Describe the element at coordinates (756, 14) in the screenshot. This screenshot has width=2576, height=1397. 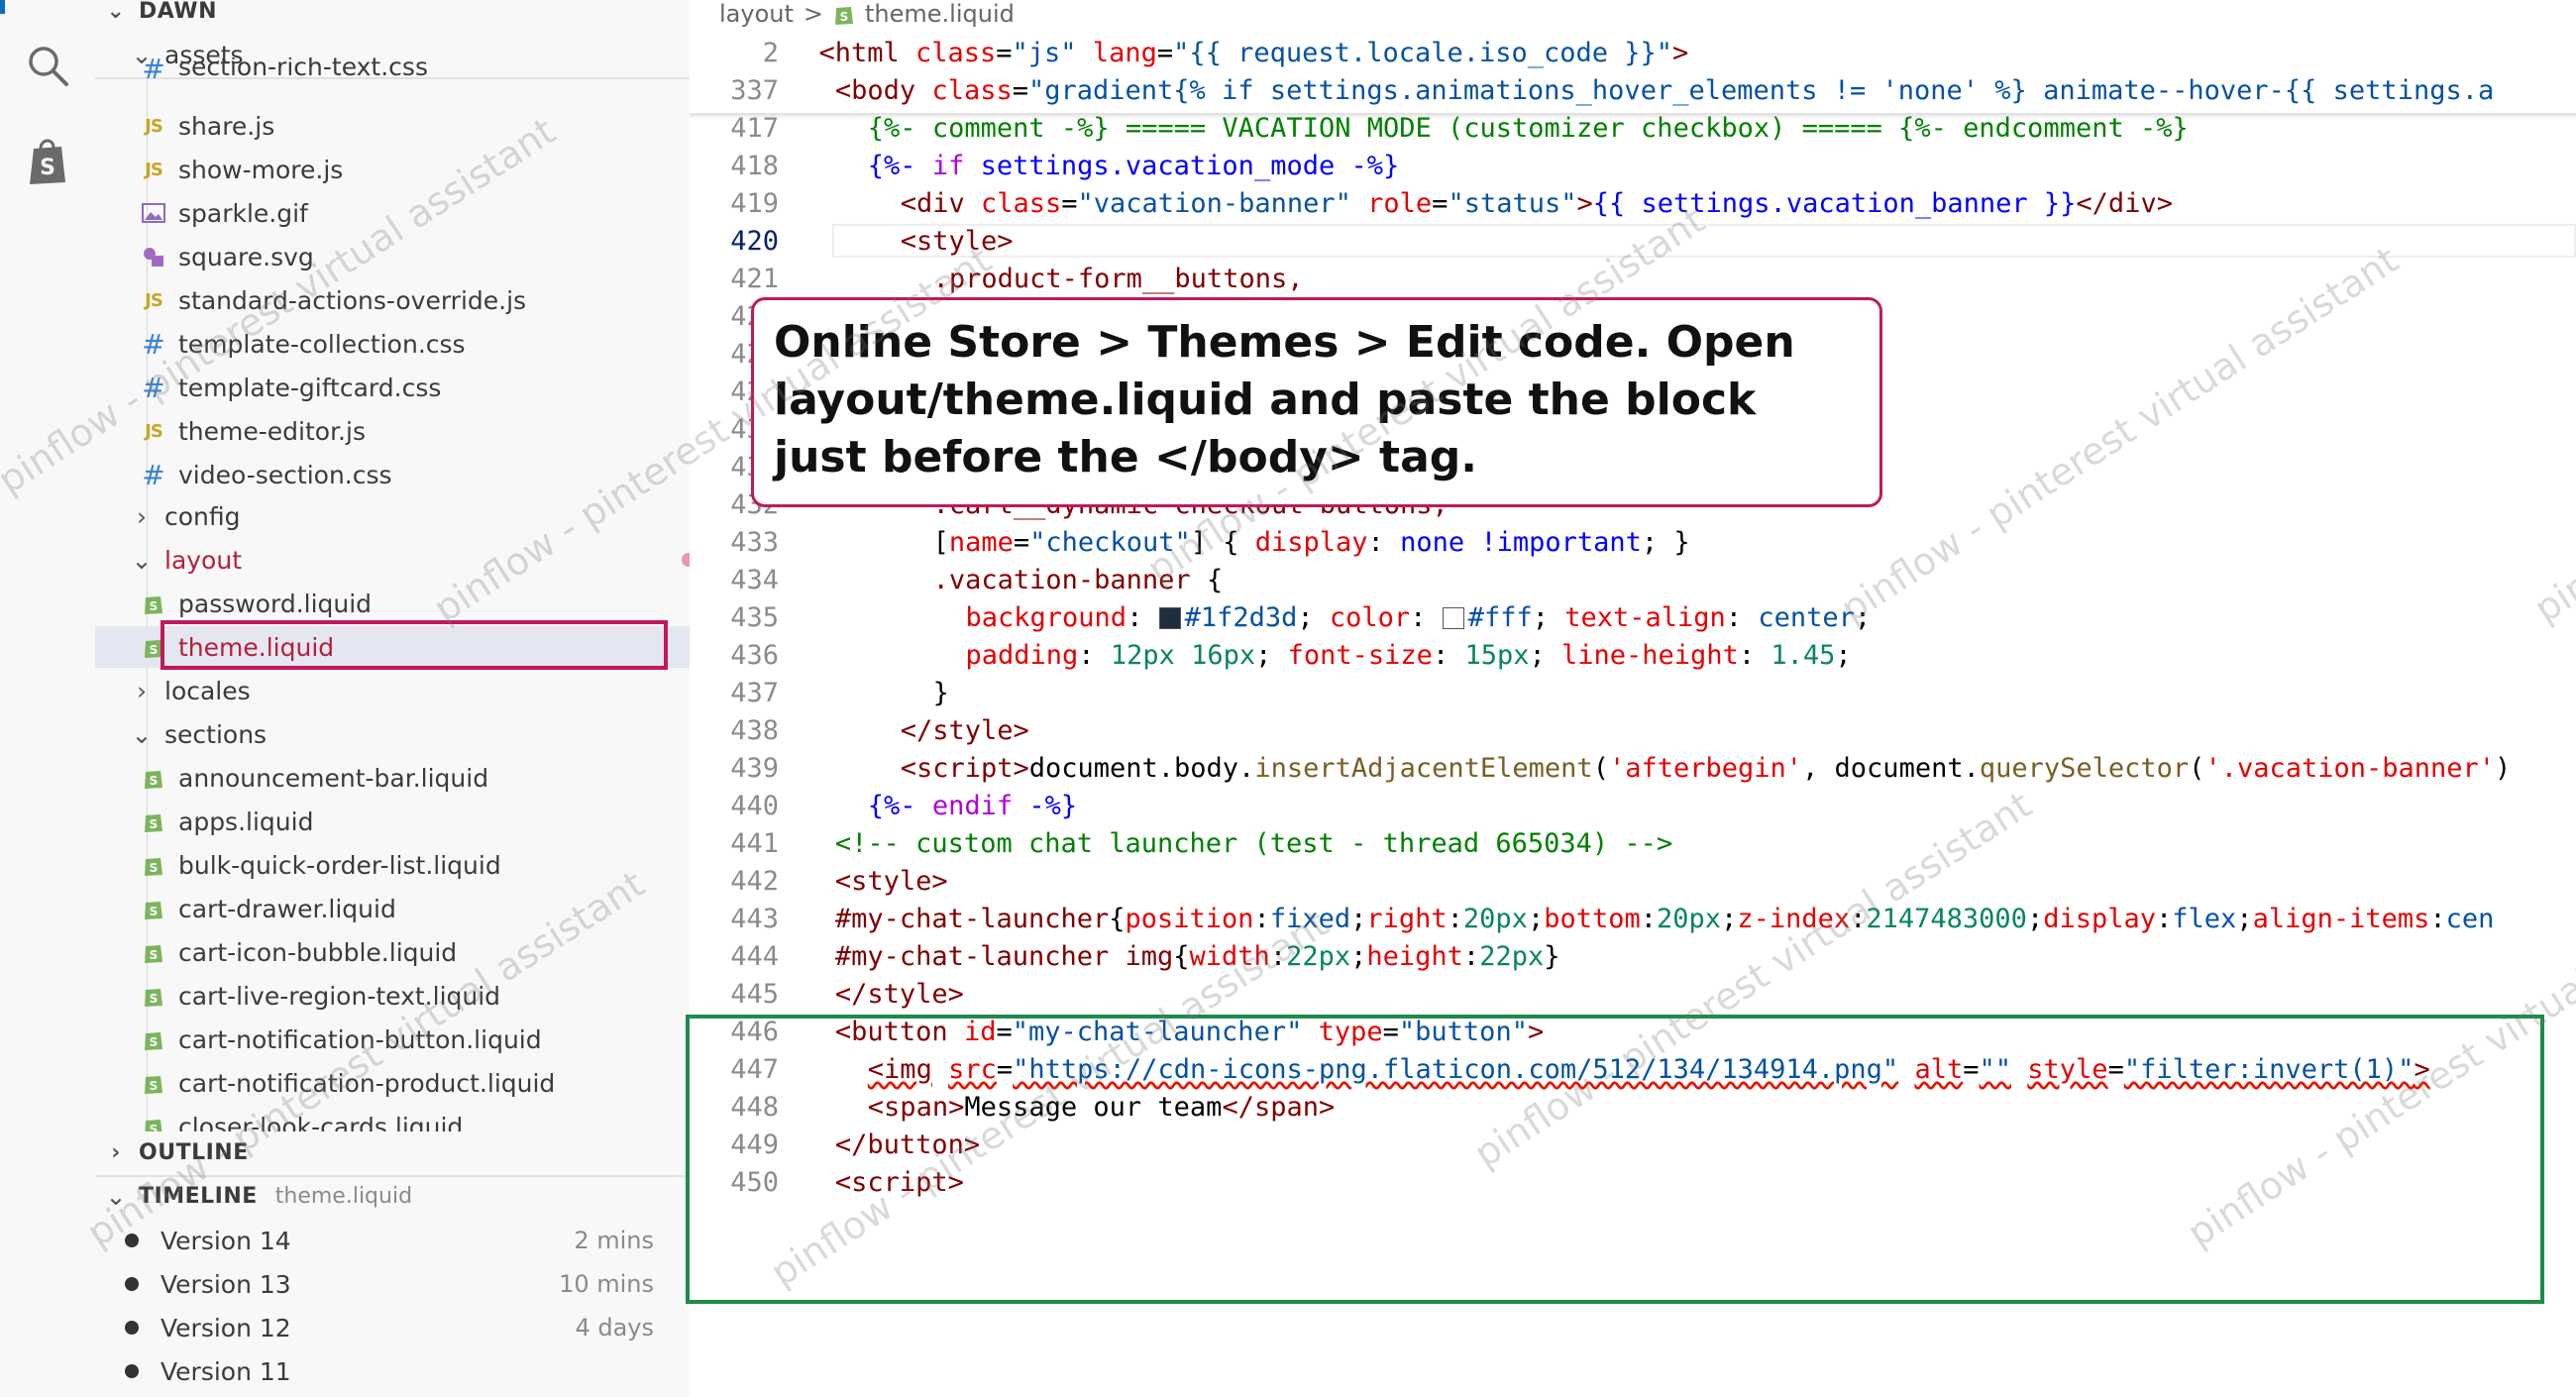
I see `breadcrumb-folder: layout` at that location.